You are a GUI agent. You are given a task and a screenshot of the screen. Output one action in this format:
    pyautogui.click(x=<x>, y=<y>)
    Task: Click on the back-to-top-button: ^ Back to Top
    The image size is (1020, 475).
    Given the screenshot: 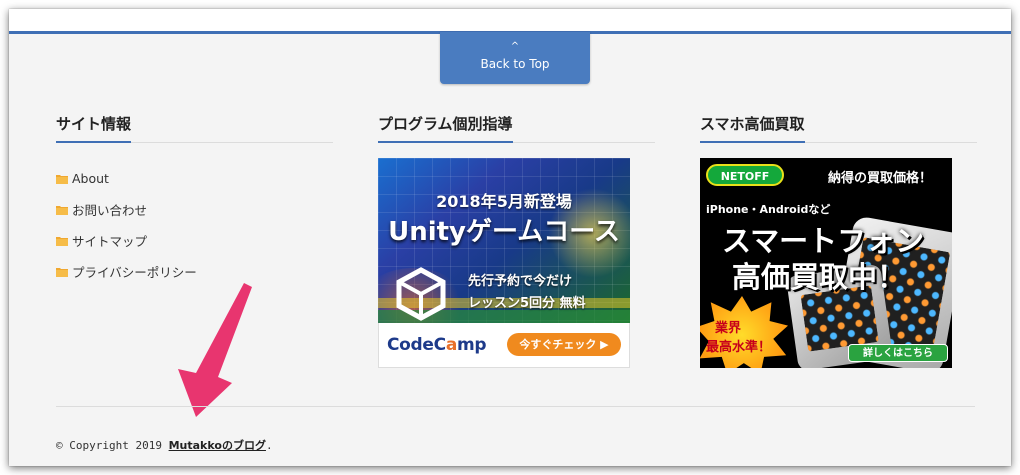 What is the action you would take?
    pyautogui.click(x=515, y=58)
    